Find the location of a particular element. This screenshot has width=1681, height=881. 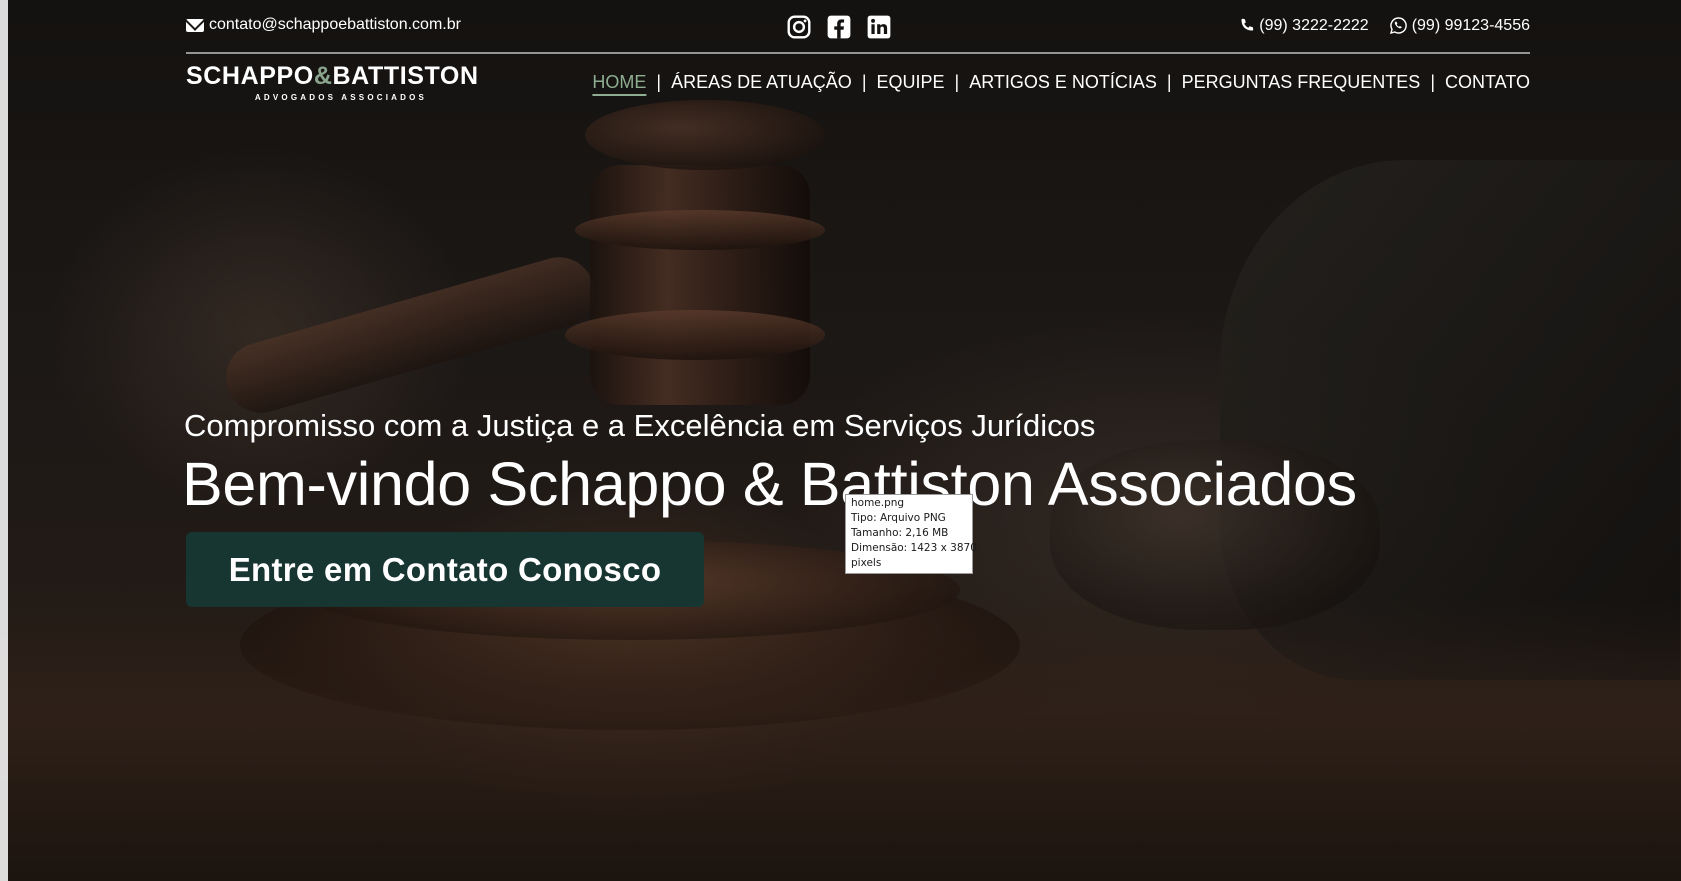

gavel-head-shape is located at coordinates (700, 285).